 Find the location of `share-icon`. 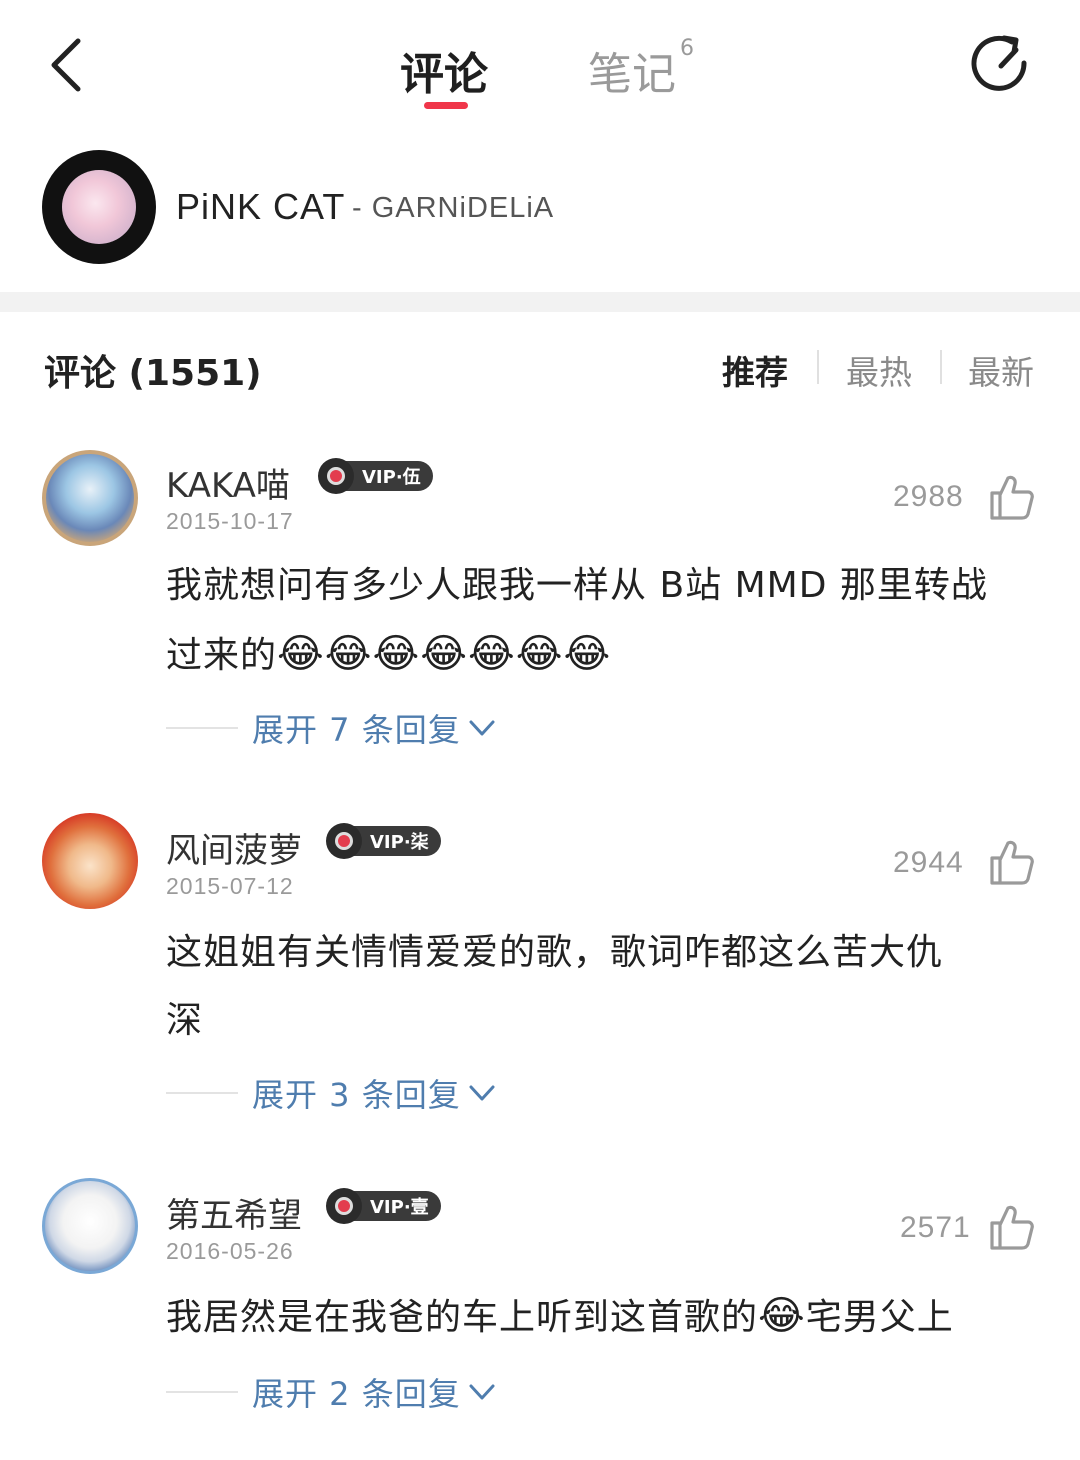

share-icon is located at coordinates (999, 63).